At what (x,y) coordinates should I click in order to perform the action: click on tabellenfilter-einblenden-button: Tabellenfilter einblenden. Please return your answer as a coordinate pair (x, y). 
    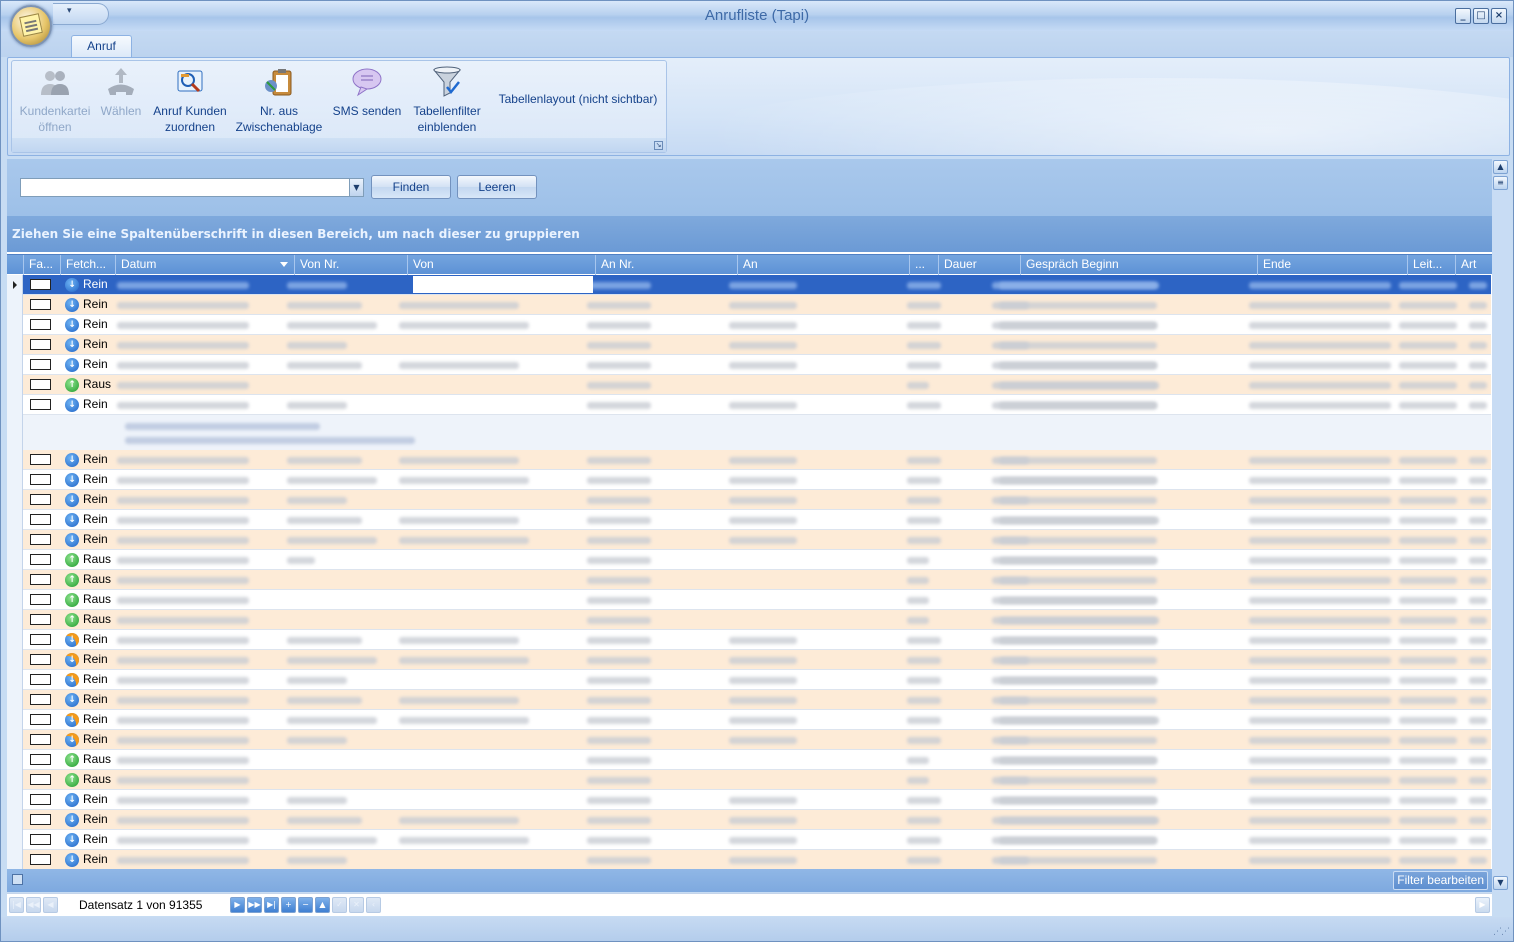
    Looking at the image, I should click on (447, 100).